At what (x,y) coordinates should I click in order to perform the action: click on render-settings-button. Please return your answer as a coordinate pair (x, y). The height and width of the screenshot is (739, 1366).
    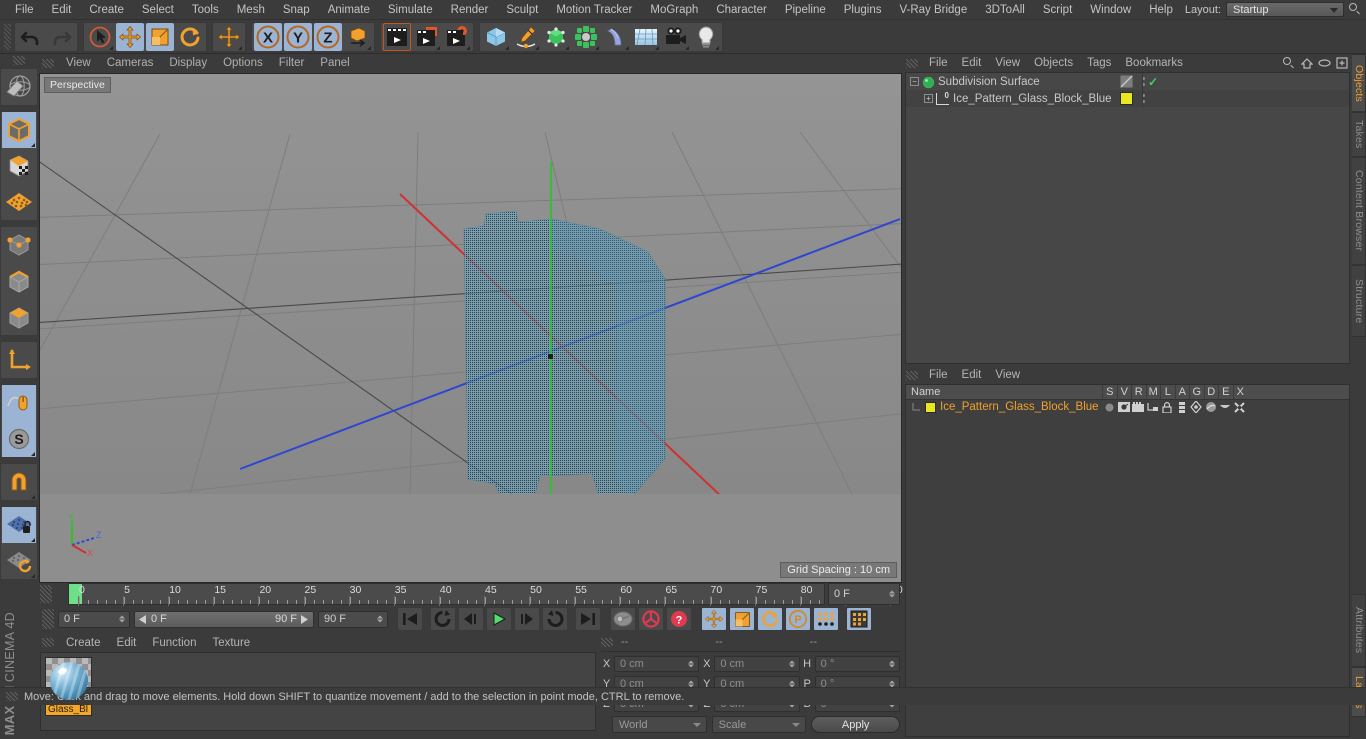
    Looking at the image, I should click on (457, 36).